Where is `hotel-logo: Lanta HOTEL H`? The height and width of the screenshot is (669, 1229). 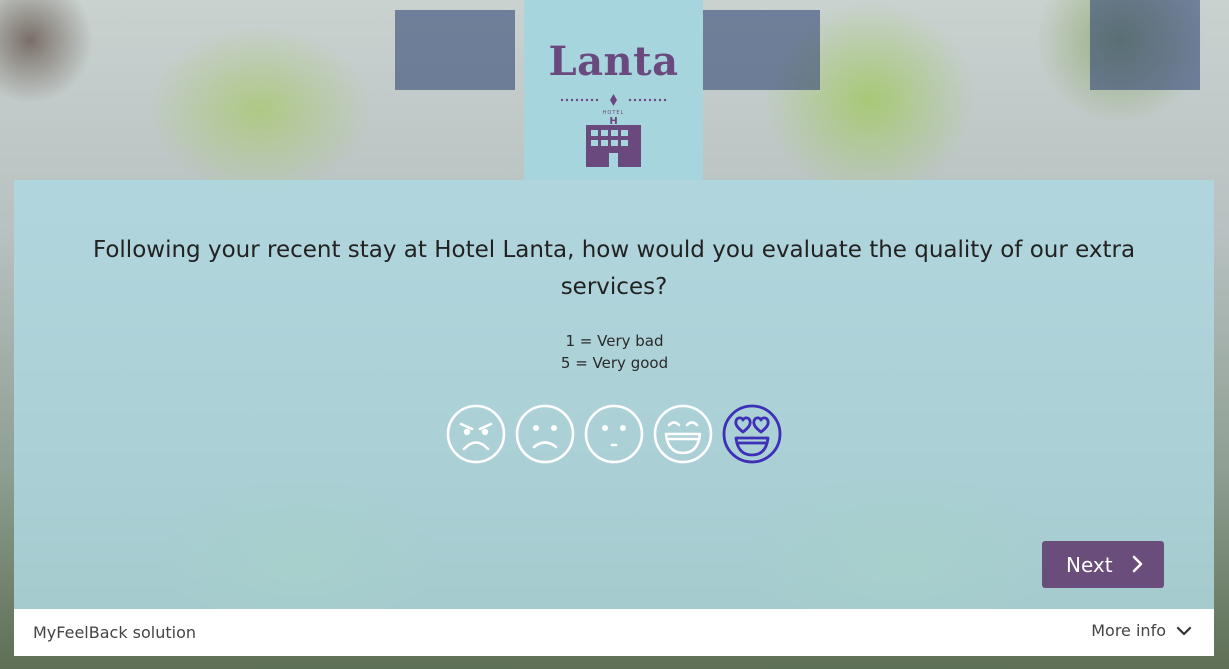 hotel-logo: Lanta HOTEL H is located at coordinates (613, 90).